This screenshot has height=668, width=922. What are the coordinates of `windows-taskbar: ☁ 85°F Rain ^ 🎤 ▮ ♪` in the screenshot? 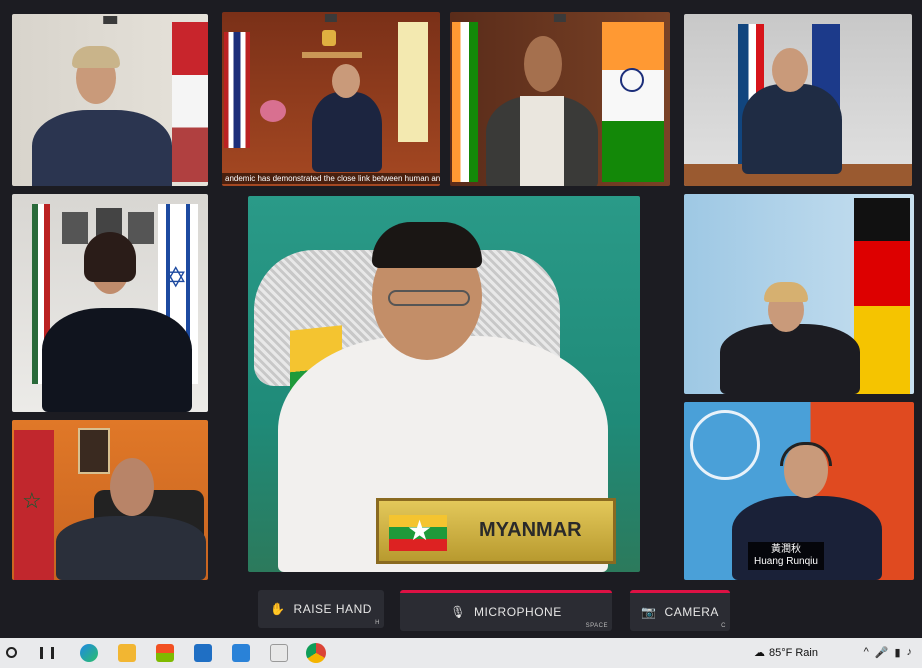 It's located at (461, 653).